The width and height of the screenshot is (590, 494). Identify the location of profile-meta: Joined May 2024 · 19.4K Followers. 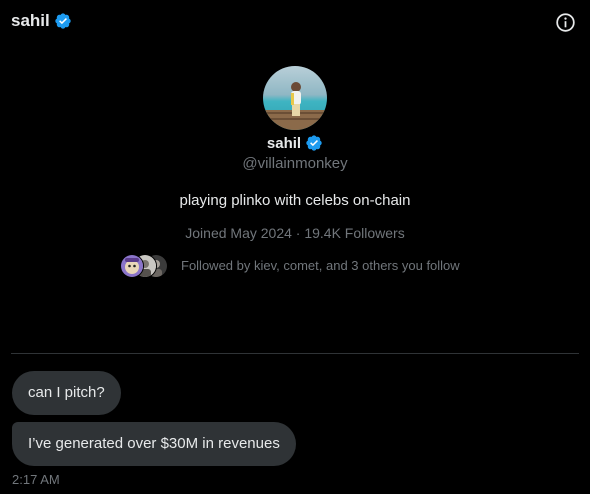
(295, 233).